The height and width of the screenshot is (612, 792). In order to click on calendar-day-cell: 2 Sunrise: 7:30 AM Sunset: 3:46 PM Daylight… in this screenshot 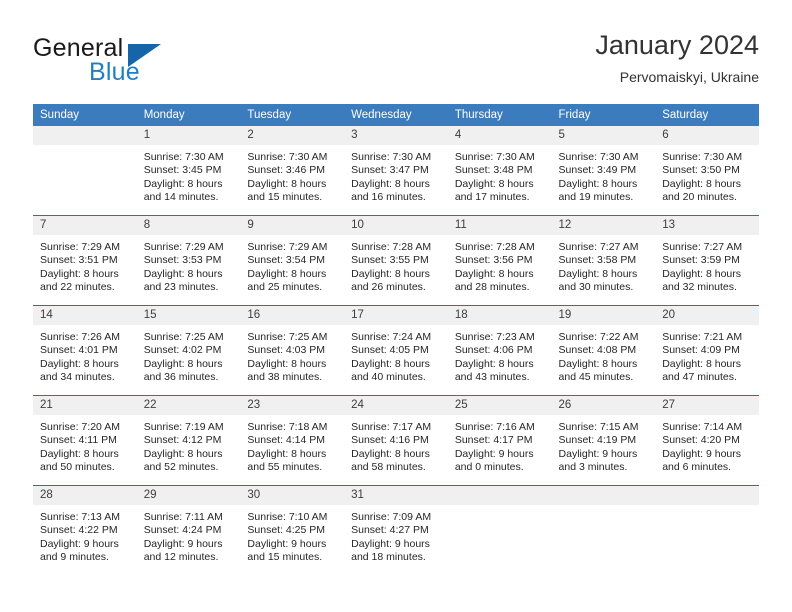, I will do `click(292, 171)`.